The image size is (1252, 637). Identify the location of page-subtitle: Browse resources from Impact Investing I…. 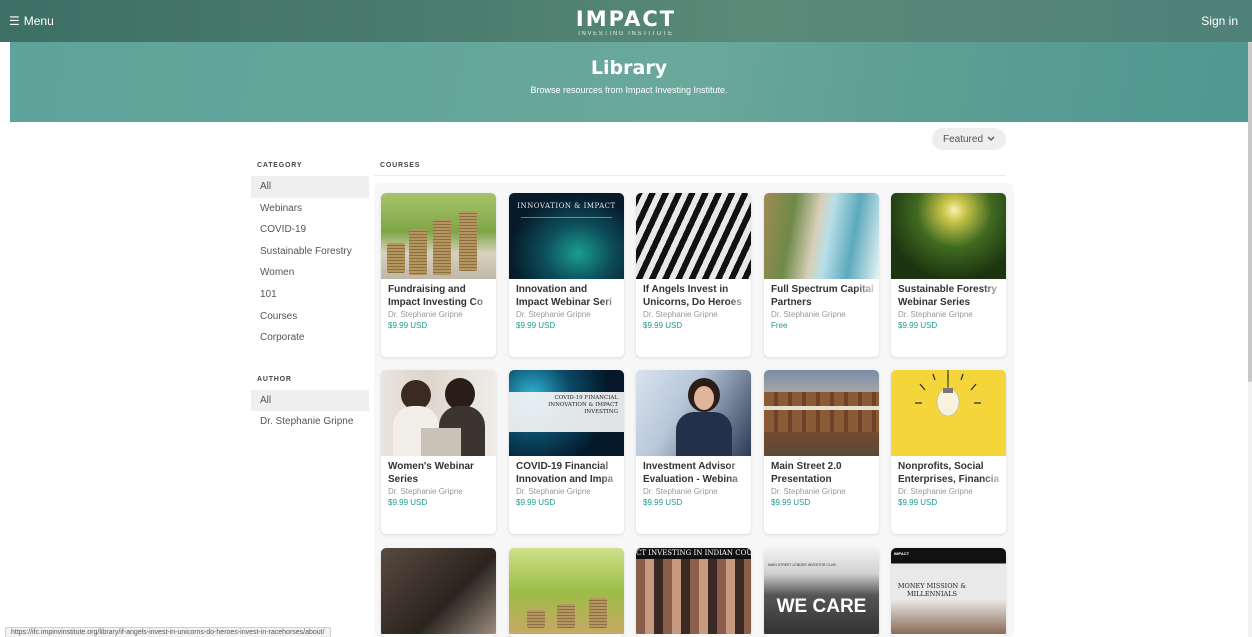
(629, 90).